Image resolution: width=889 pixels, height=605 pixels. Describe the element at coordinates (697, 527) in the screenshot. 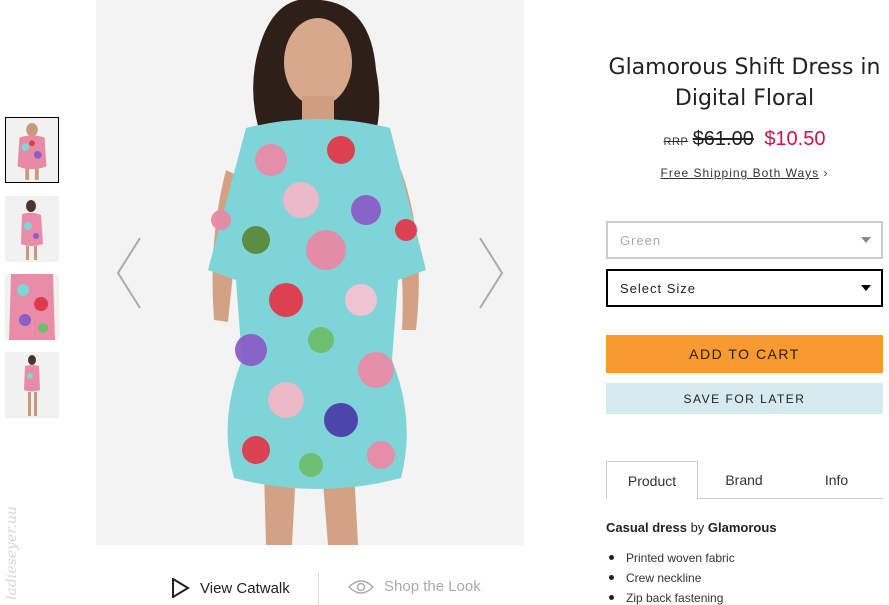

I see `by-text: by` at that location.